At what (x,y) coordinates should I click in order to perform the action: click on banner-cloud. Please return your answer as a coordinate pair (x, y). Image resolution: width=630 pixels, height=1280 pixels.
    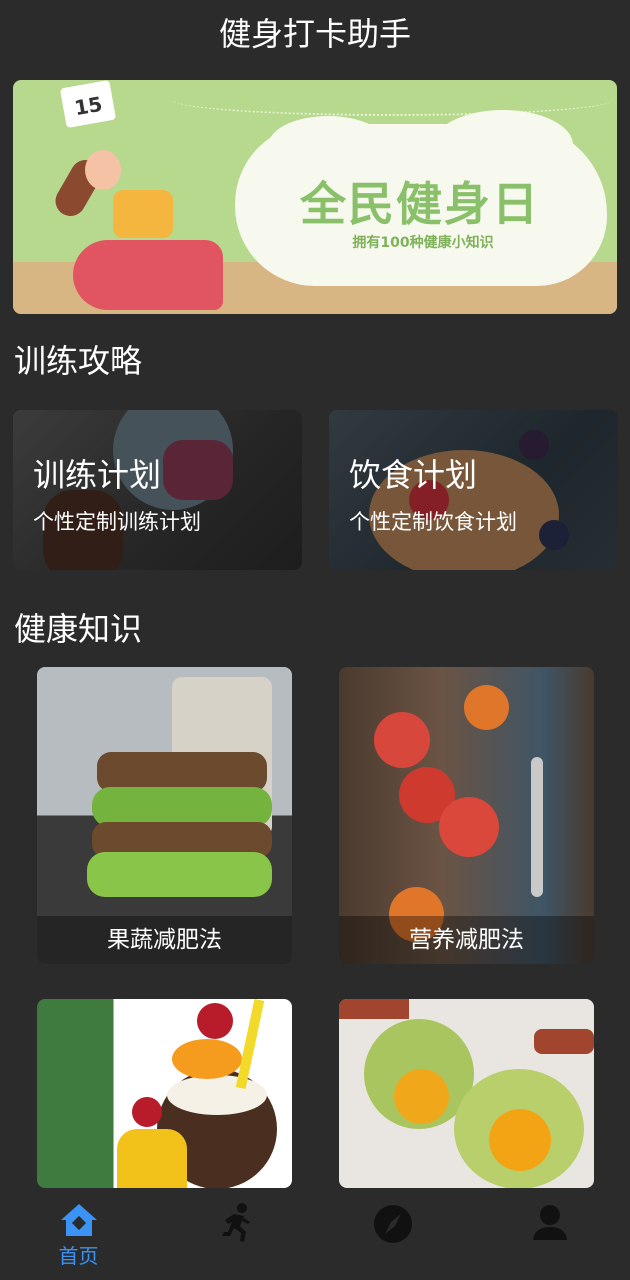
    Looking at the image, I should click on (328, 146).